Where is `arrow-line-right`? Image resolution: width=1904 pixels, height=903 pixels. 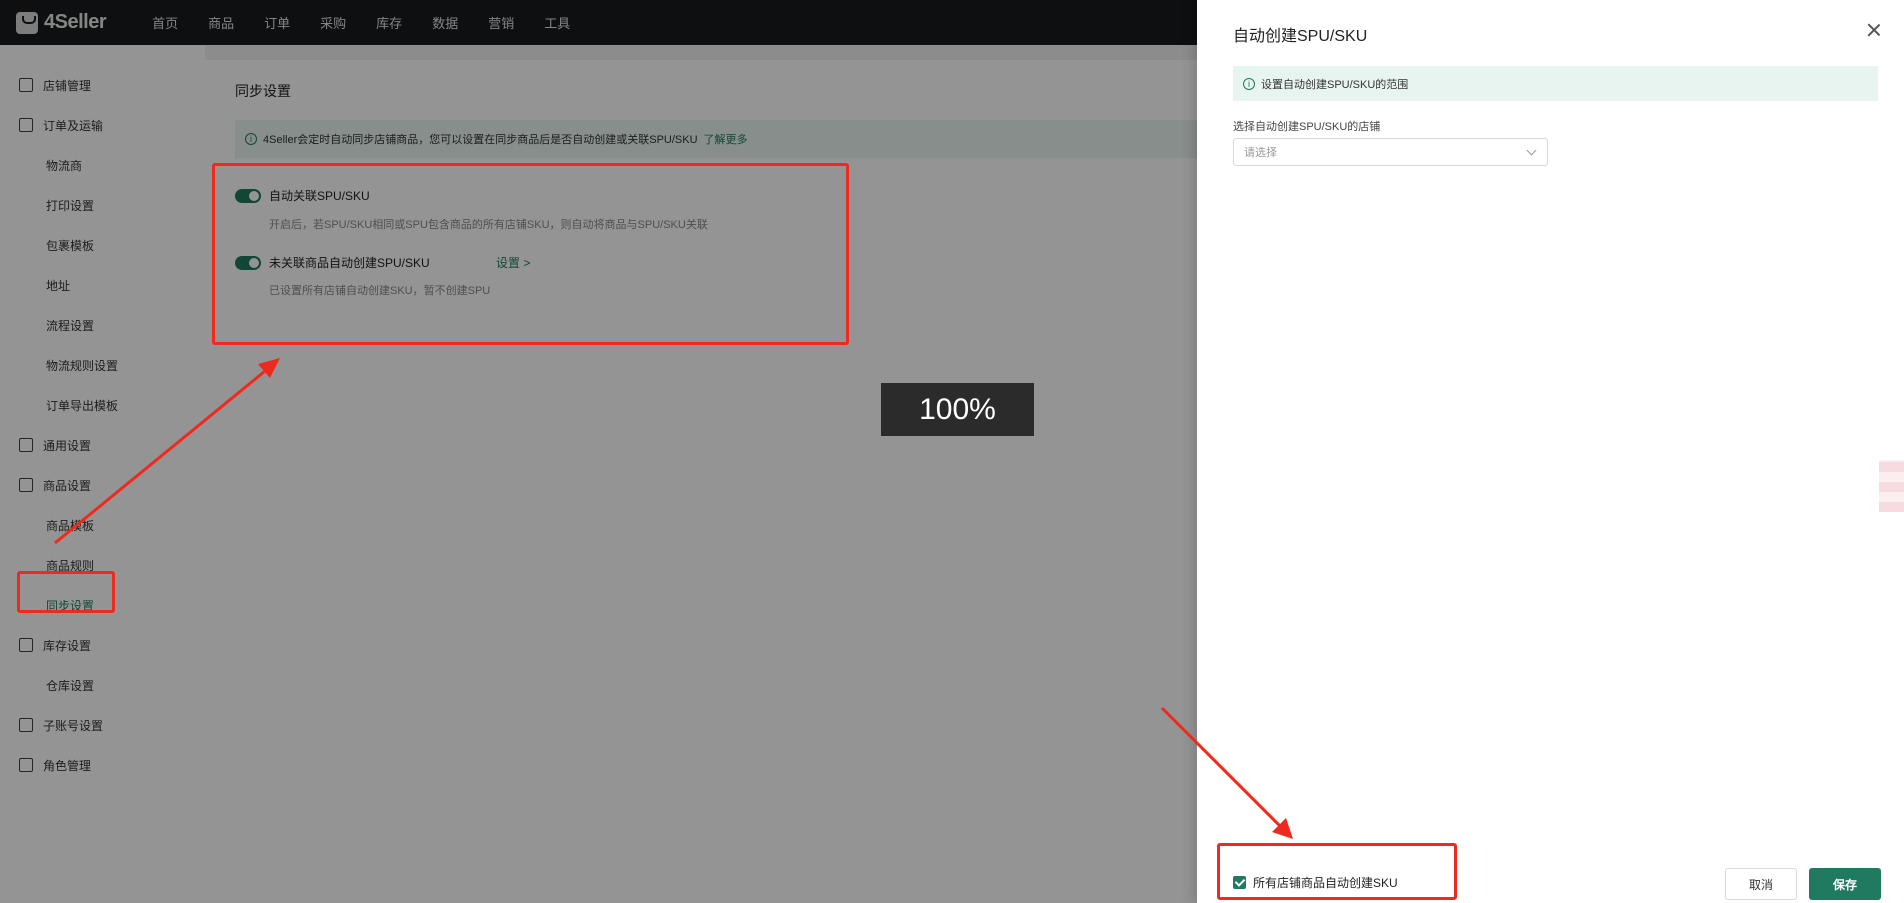 arrow-line-right is located at coordinates (1222, 768).